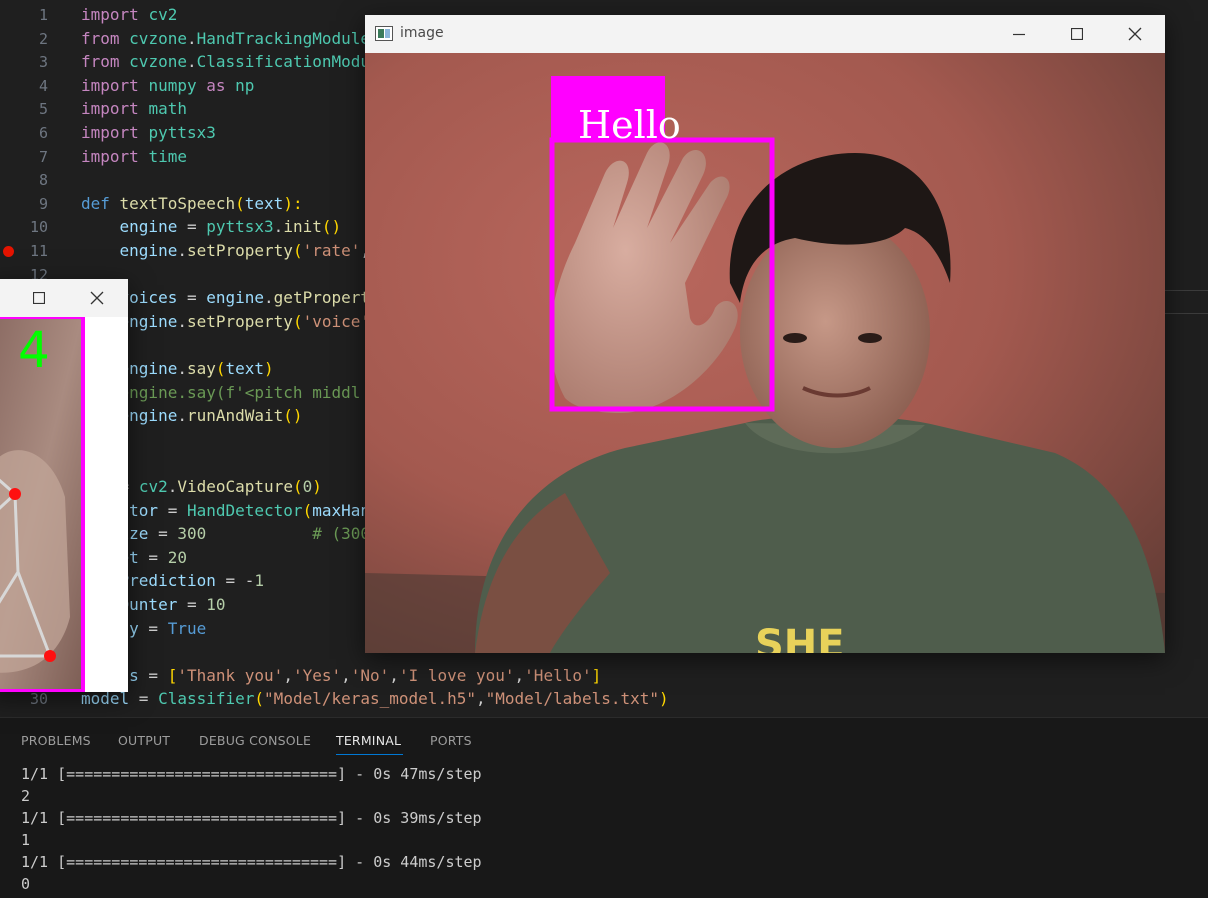  I want to click on code-token: ClassificationModu, so click(283, 62).